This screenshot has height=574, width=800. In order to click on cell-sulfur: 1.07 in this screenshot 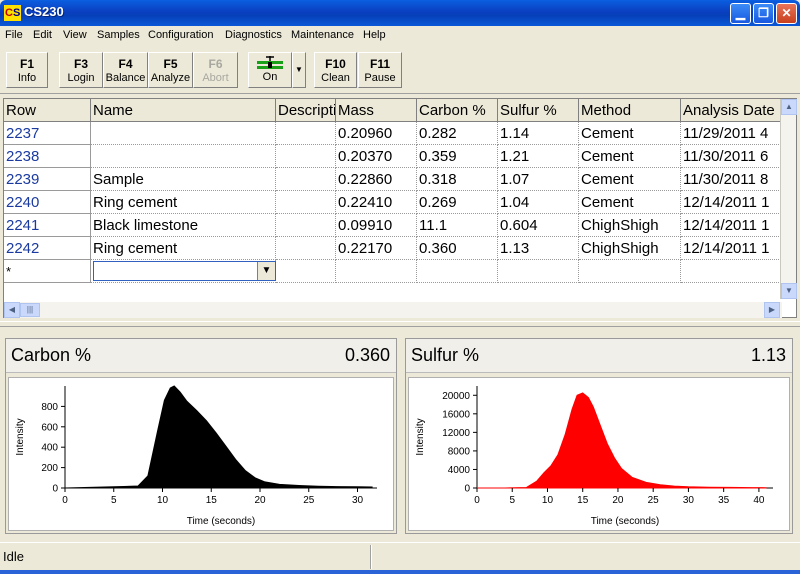, I will do `click(538, 179)`.